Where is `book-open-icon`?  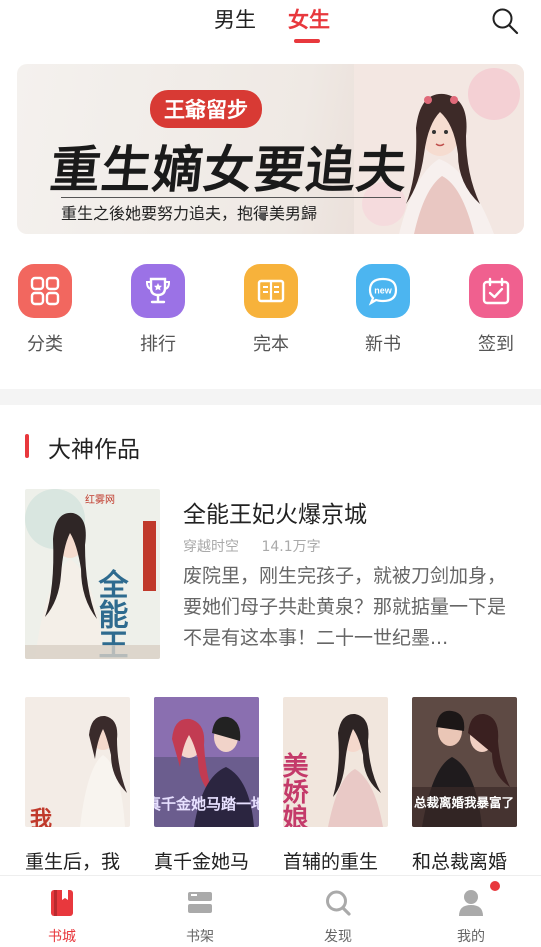
book-open-icon is located at coordinates (271, 291).